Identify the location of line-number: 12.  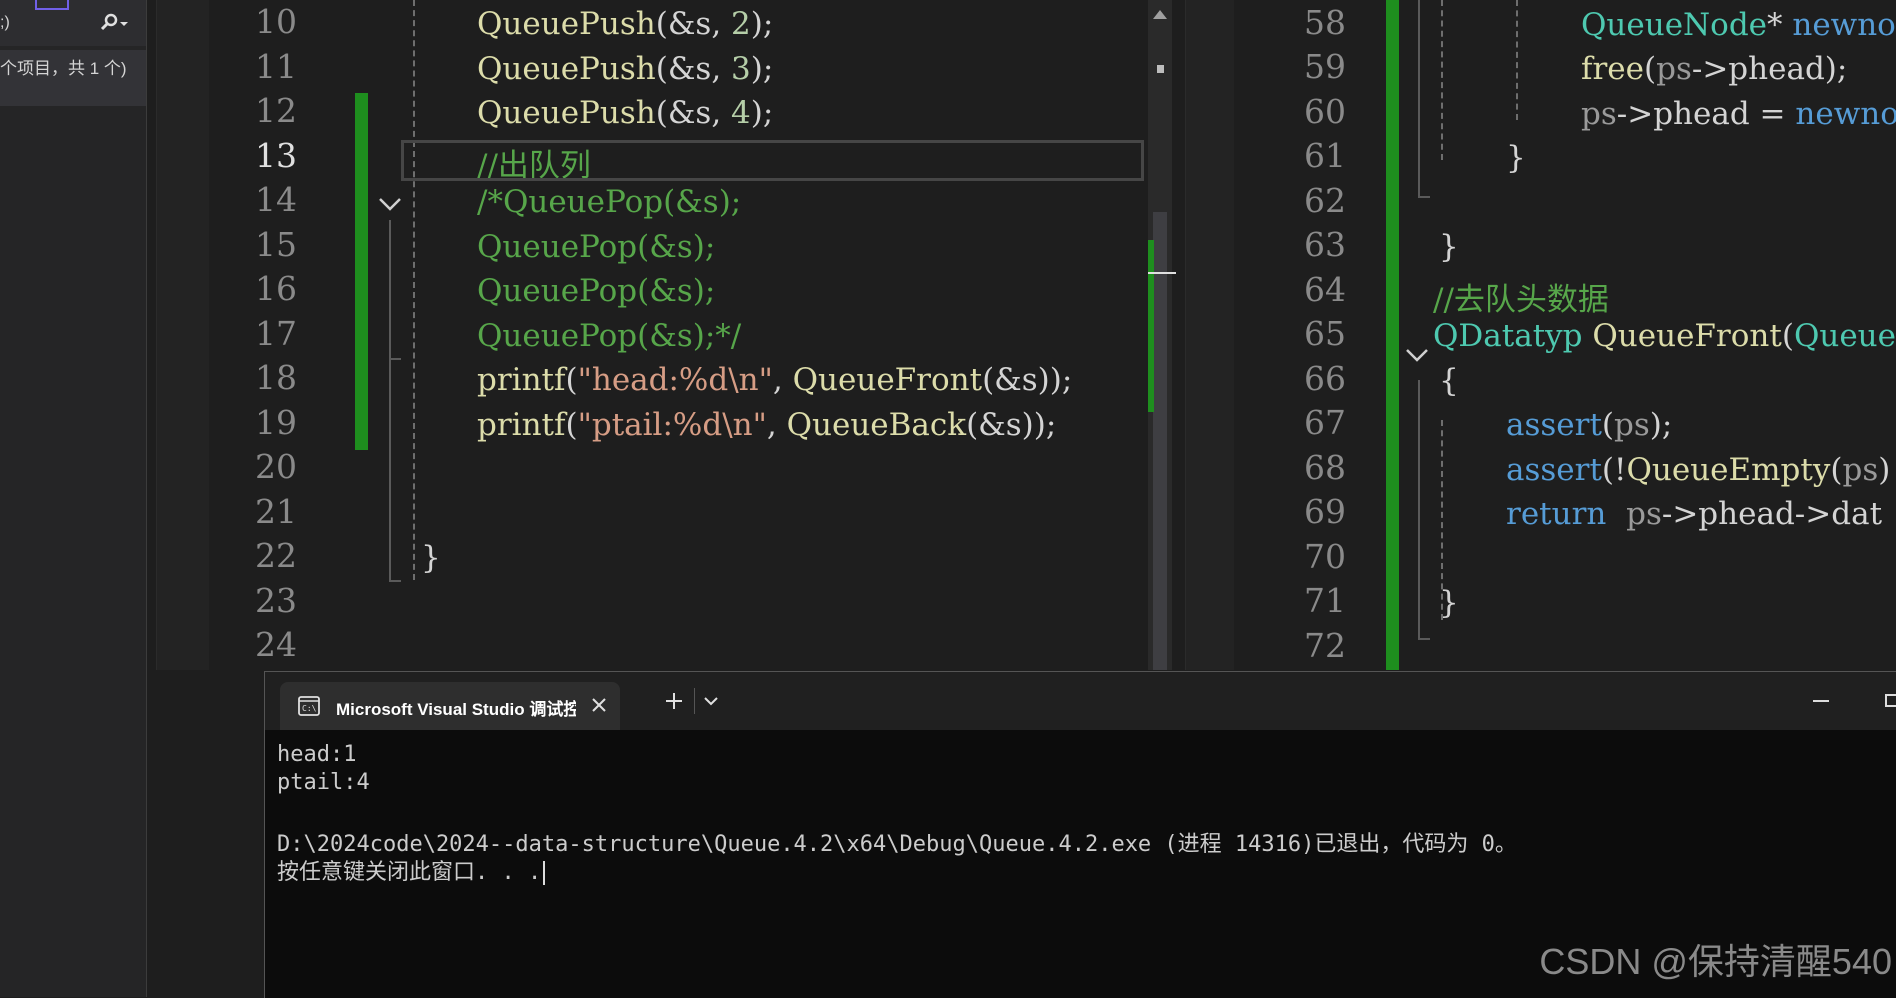
(247, 110).